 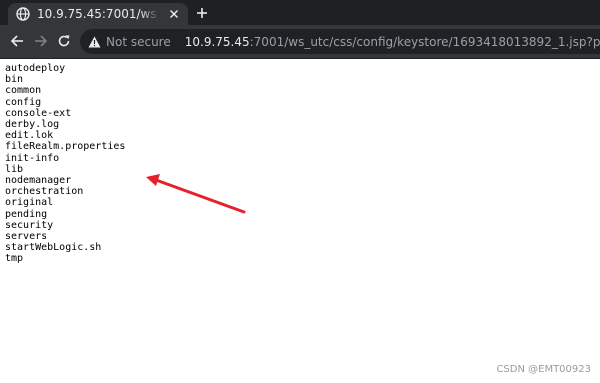 What do you see at coordinates (53, 248) in the screenshot?
I see `listing-item: startWebLogic.sh` at bounding box center [53, 248].